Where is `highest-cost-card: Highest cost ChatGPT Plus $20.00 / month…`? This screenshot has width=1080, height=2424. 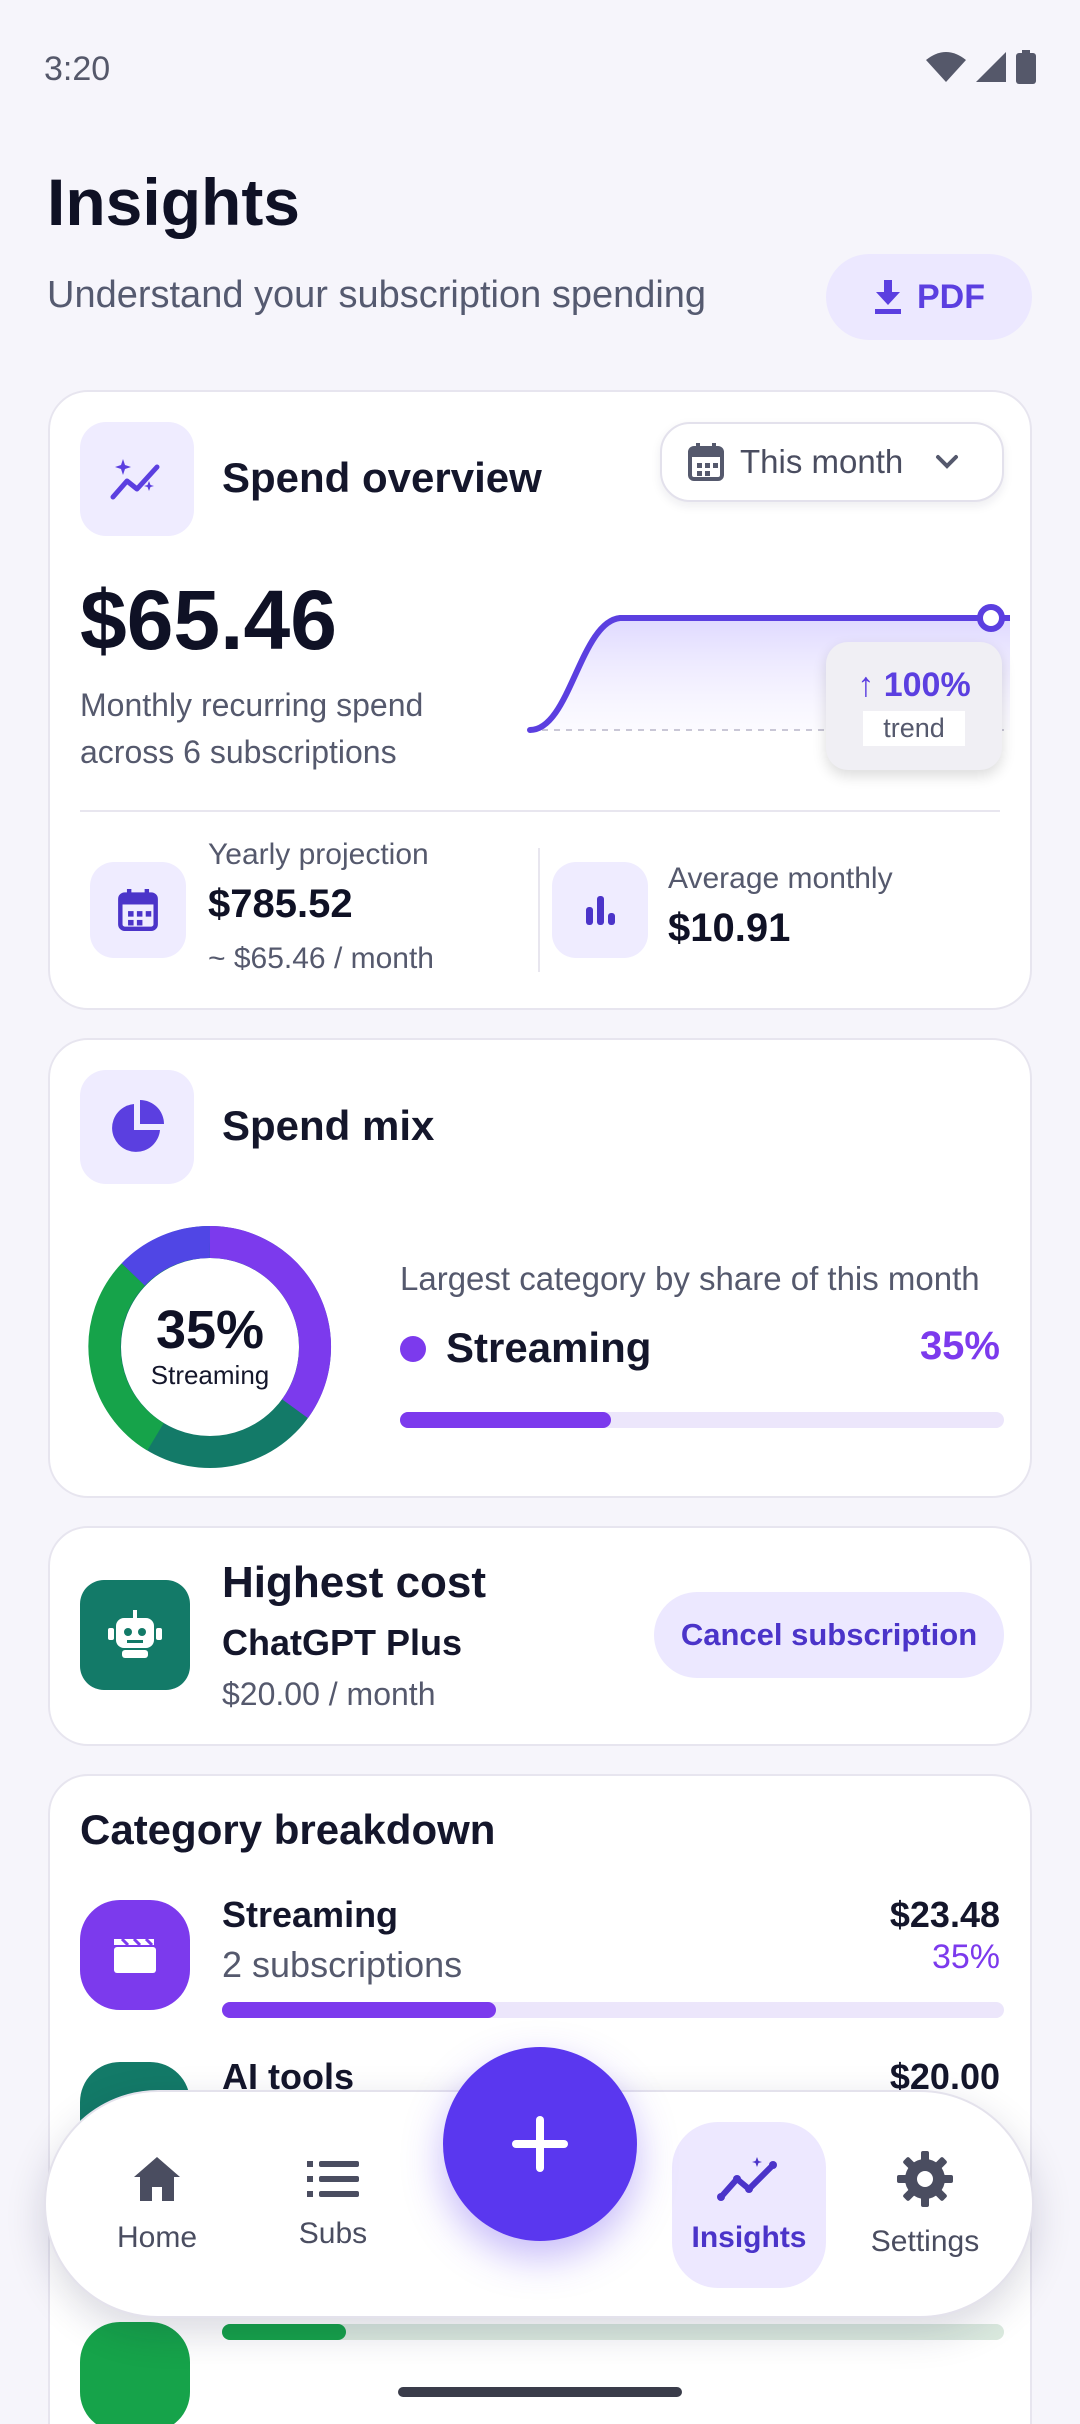 highest-cost-card: Highest cost ChatGPT Plus $20.00 / month… is located at coordinates (540, 1636).